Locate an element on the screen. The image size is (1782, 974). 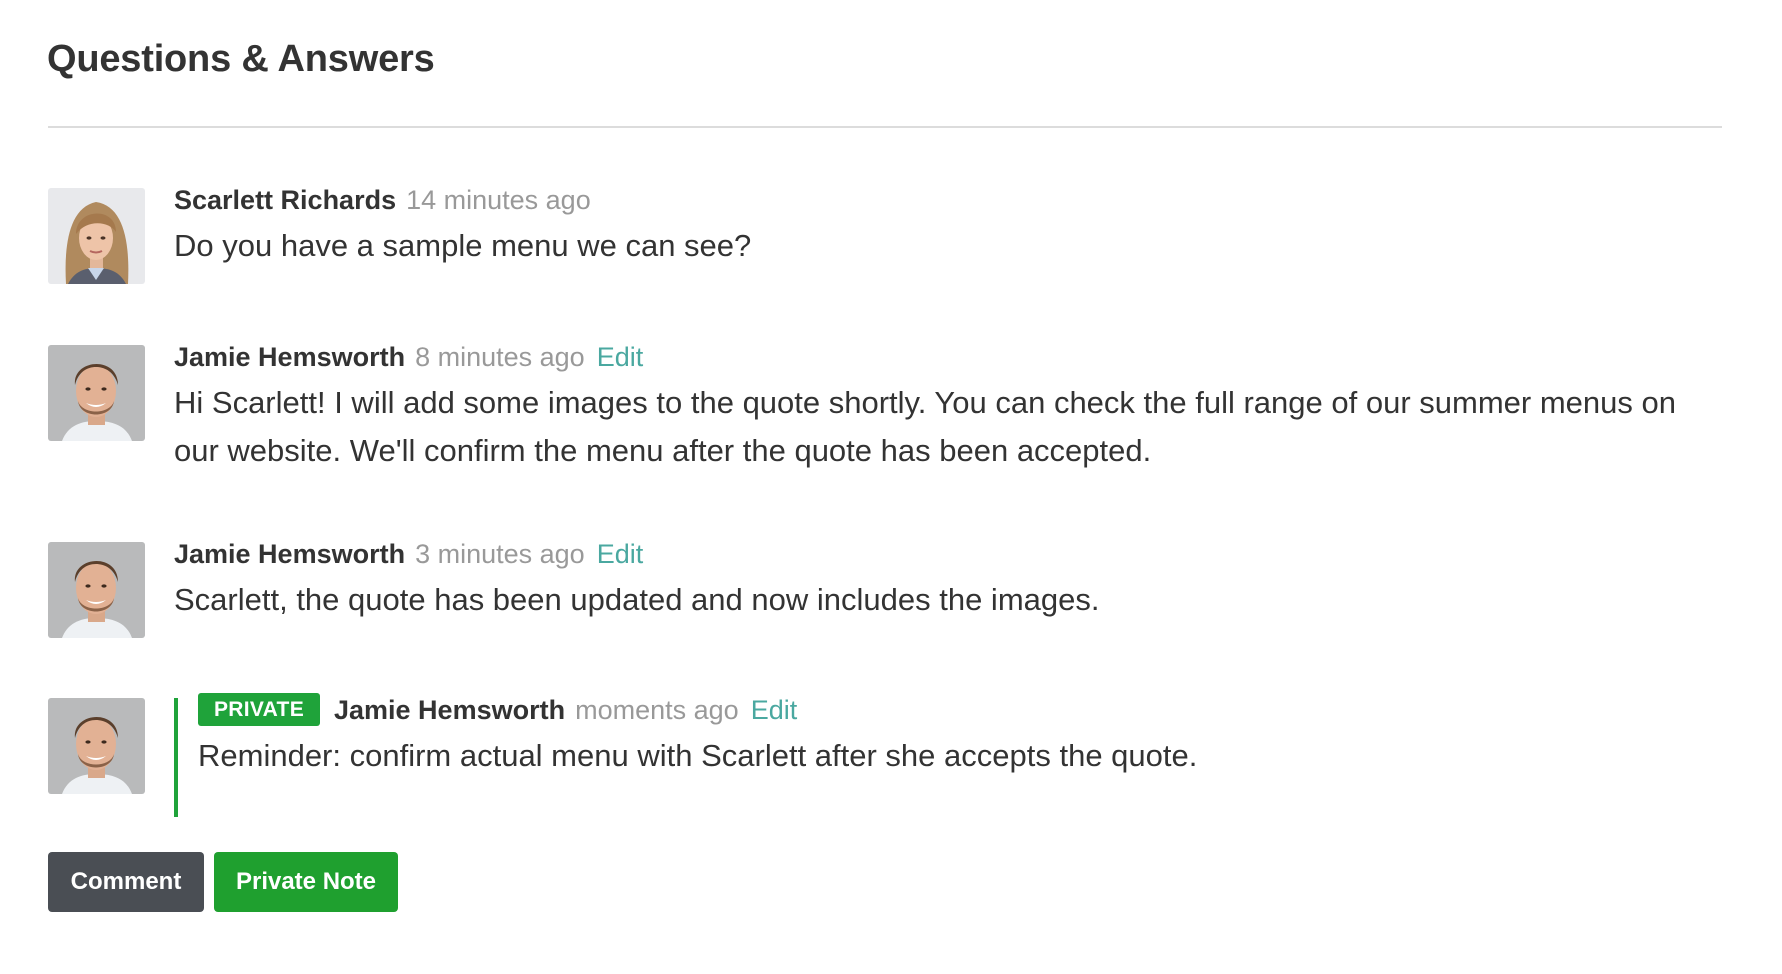
timestamp: 8 minutes ago is located at coordinates (500, 357).